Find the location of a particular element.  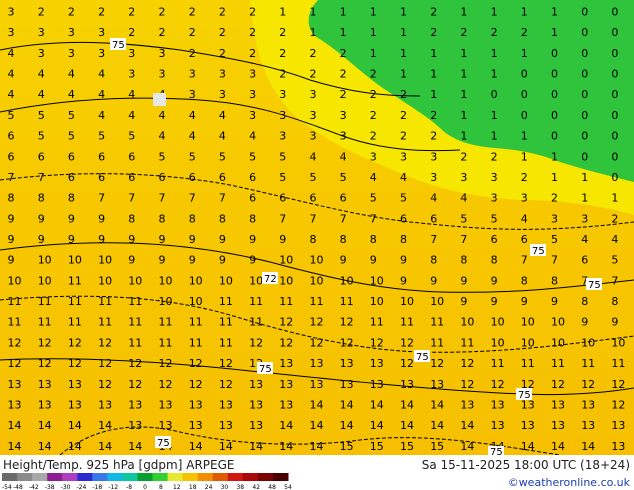

scale-tick-label: 38 is located at coordinates (240, 487).